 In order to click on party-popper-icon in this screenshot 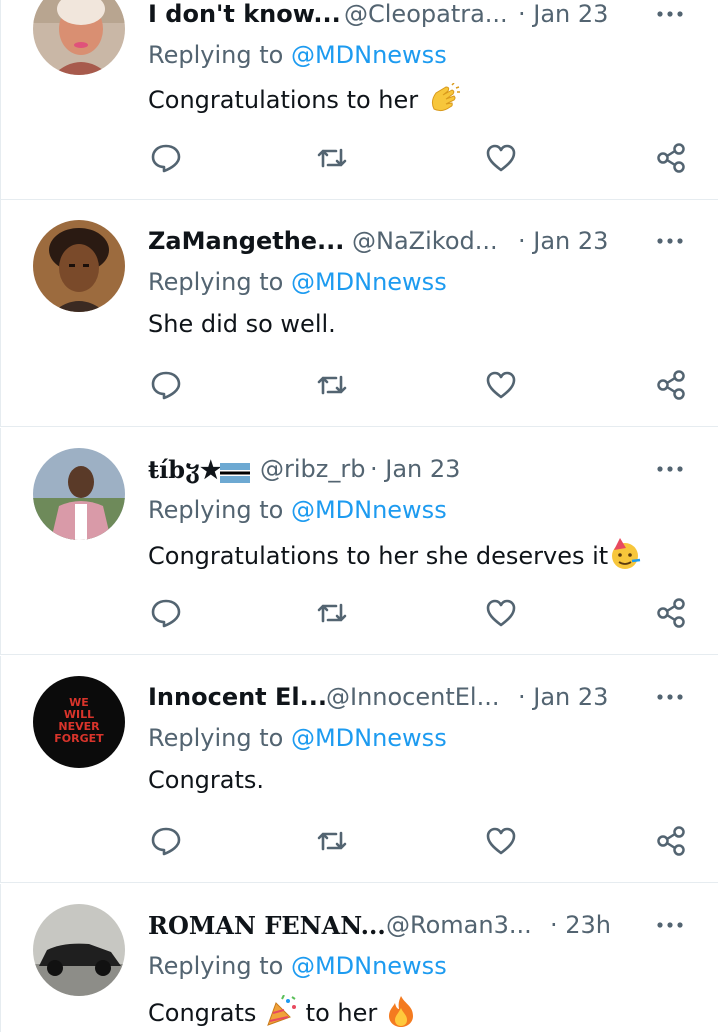, I will do `click(281, 1013)`.